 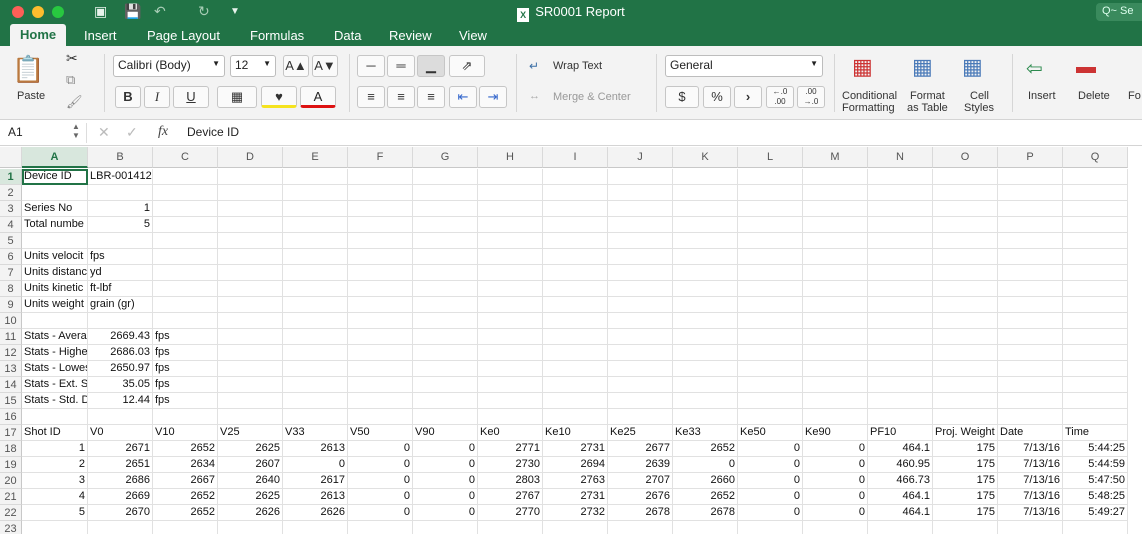 I want to click on cell-k18: 2652, so click(x=705, y=449).